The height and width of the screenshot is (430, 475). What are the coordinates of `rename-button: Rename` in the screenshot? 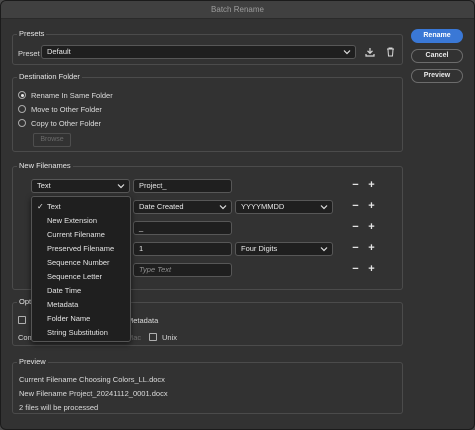 It's located at (437, 36).